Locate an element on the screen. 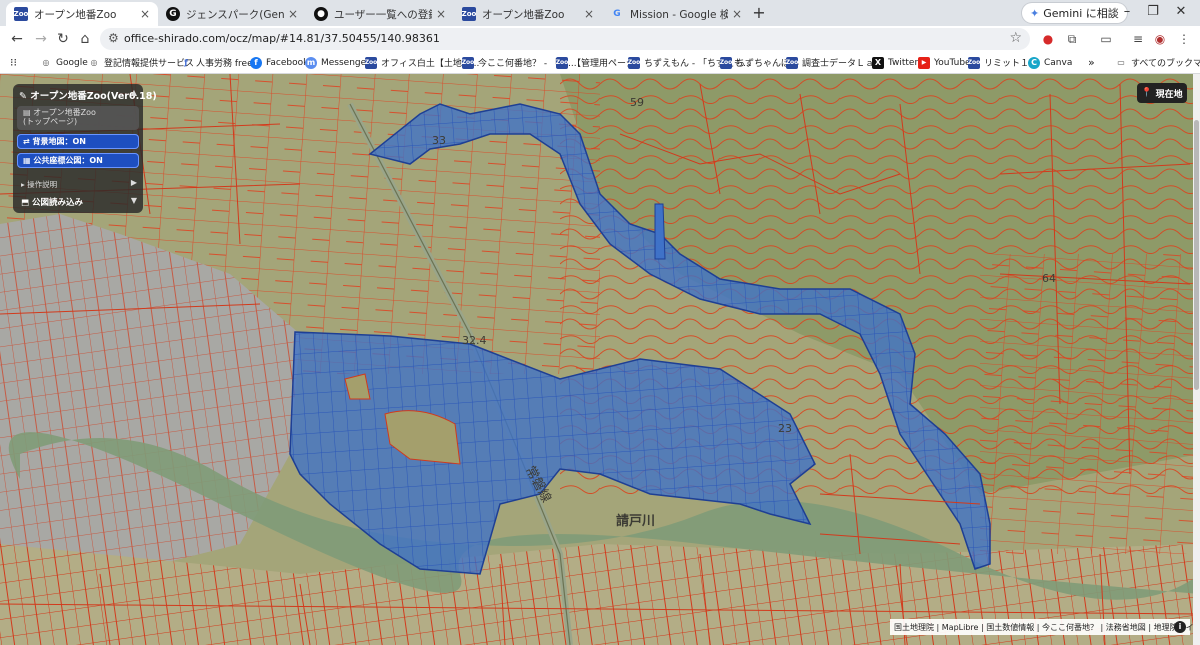  bookmark-facebook: f Facebook is located at coordinates (279, 62).